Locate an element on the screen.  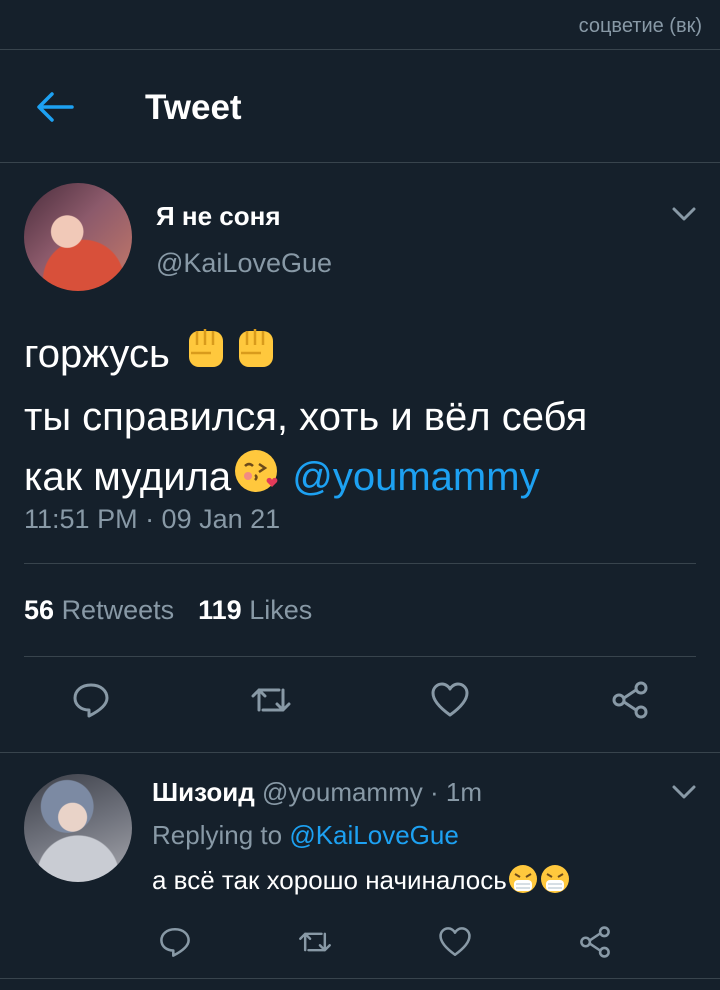
reply-header: Шизоид @youmammy · 1m is located at coordinates (317, 792).